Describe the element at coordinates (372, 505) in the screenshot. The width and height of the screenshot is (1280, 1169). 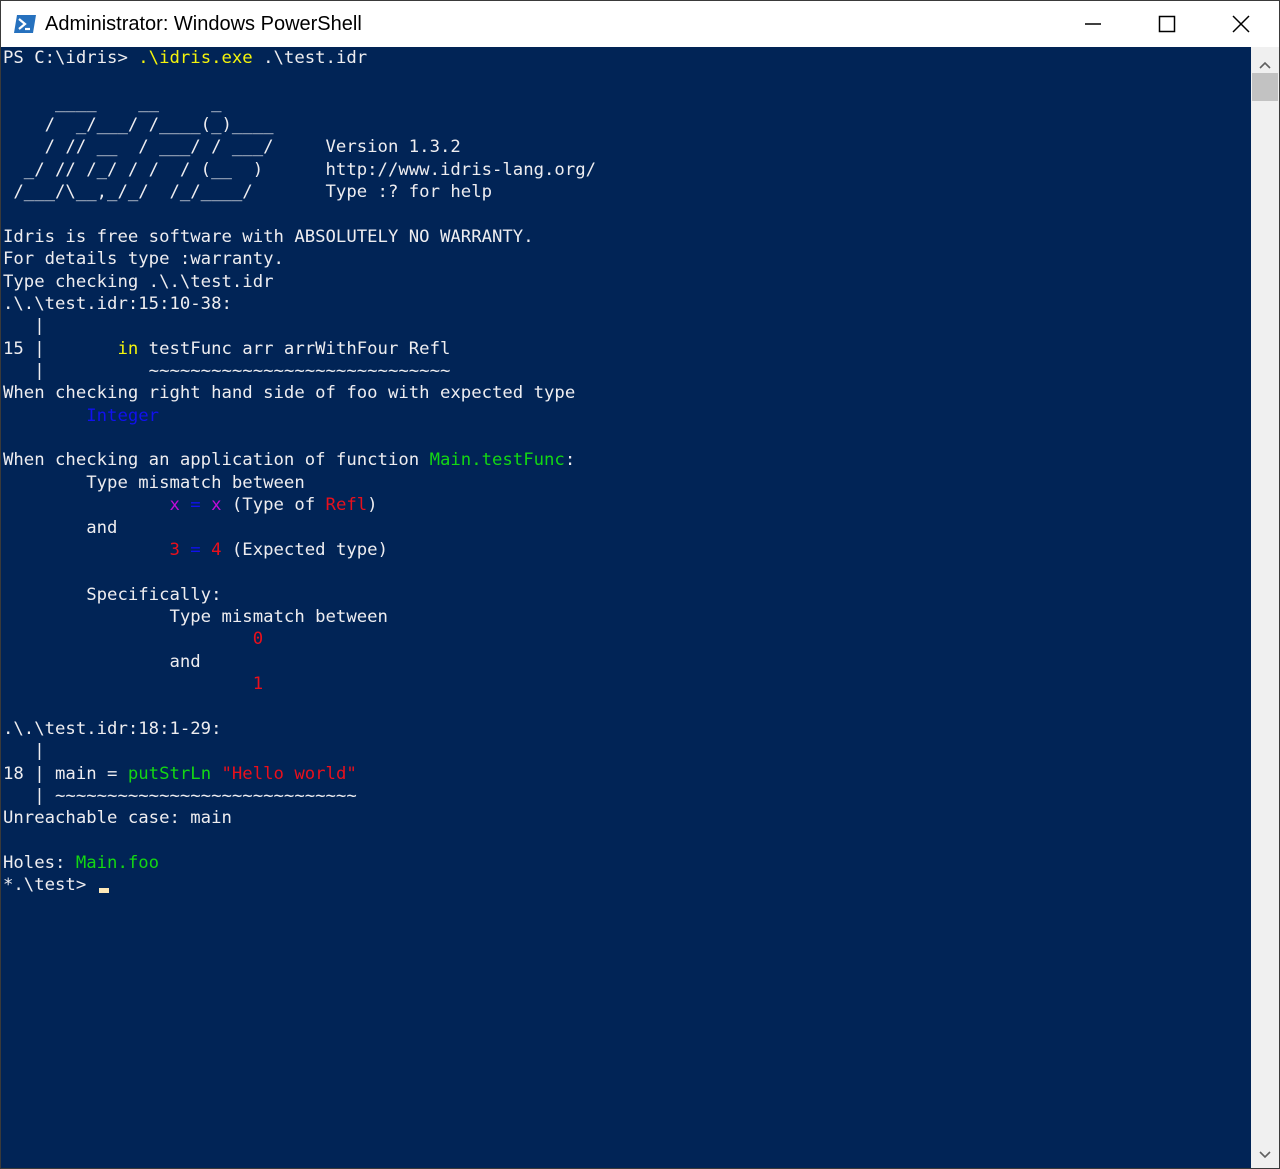
I see `console-text: )` at that location.